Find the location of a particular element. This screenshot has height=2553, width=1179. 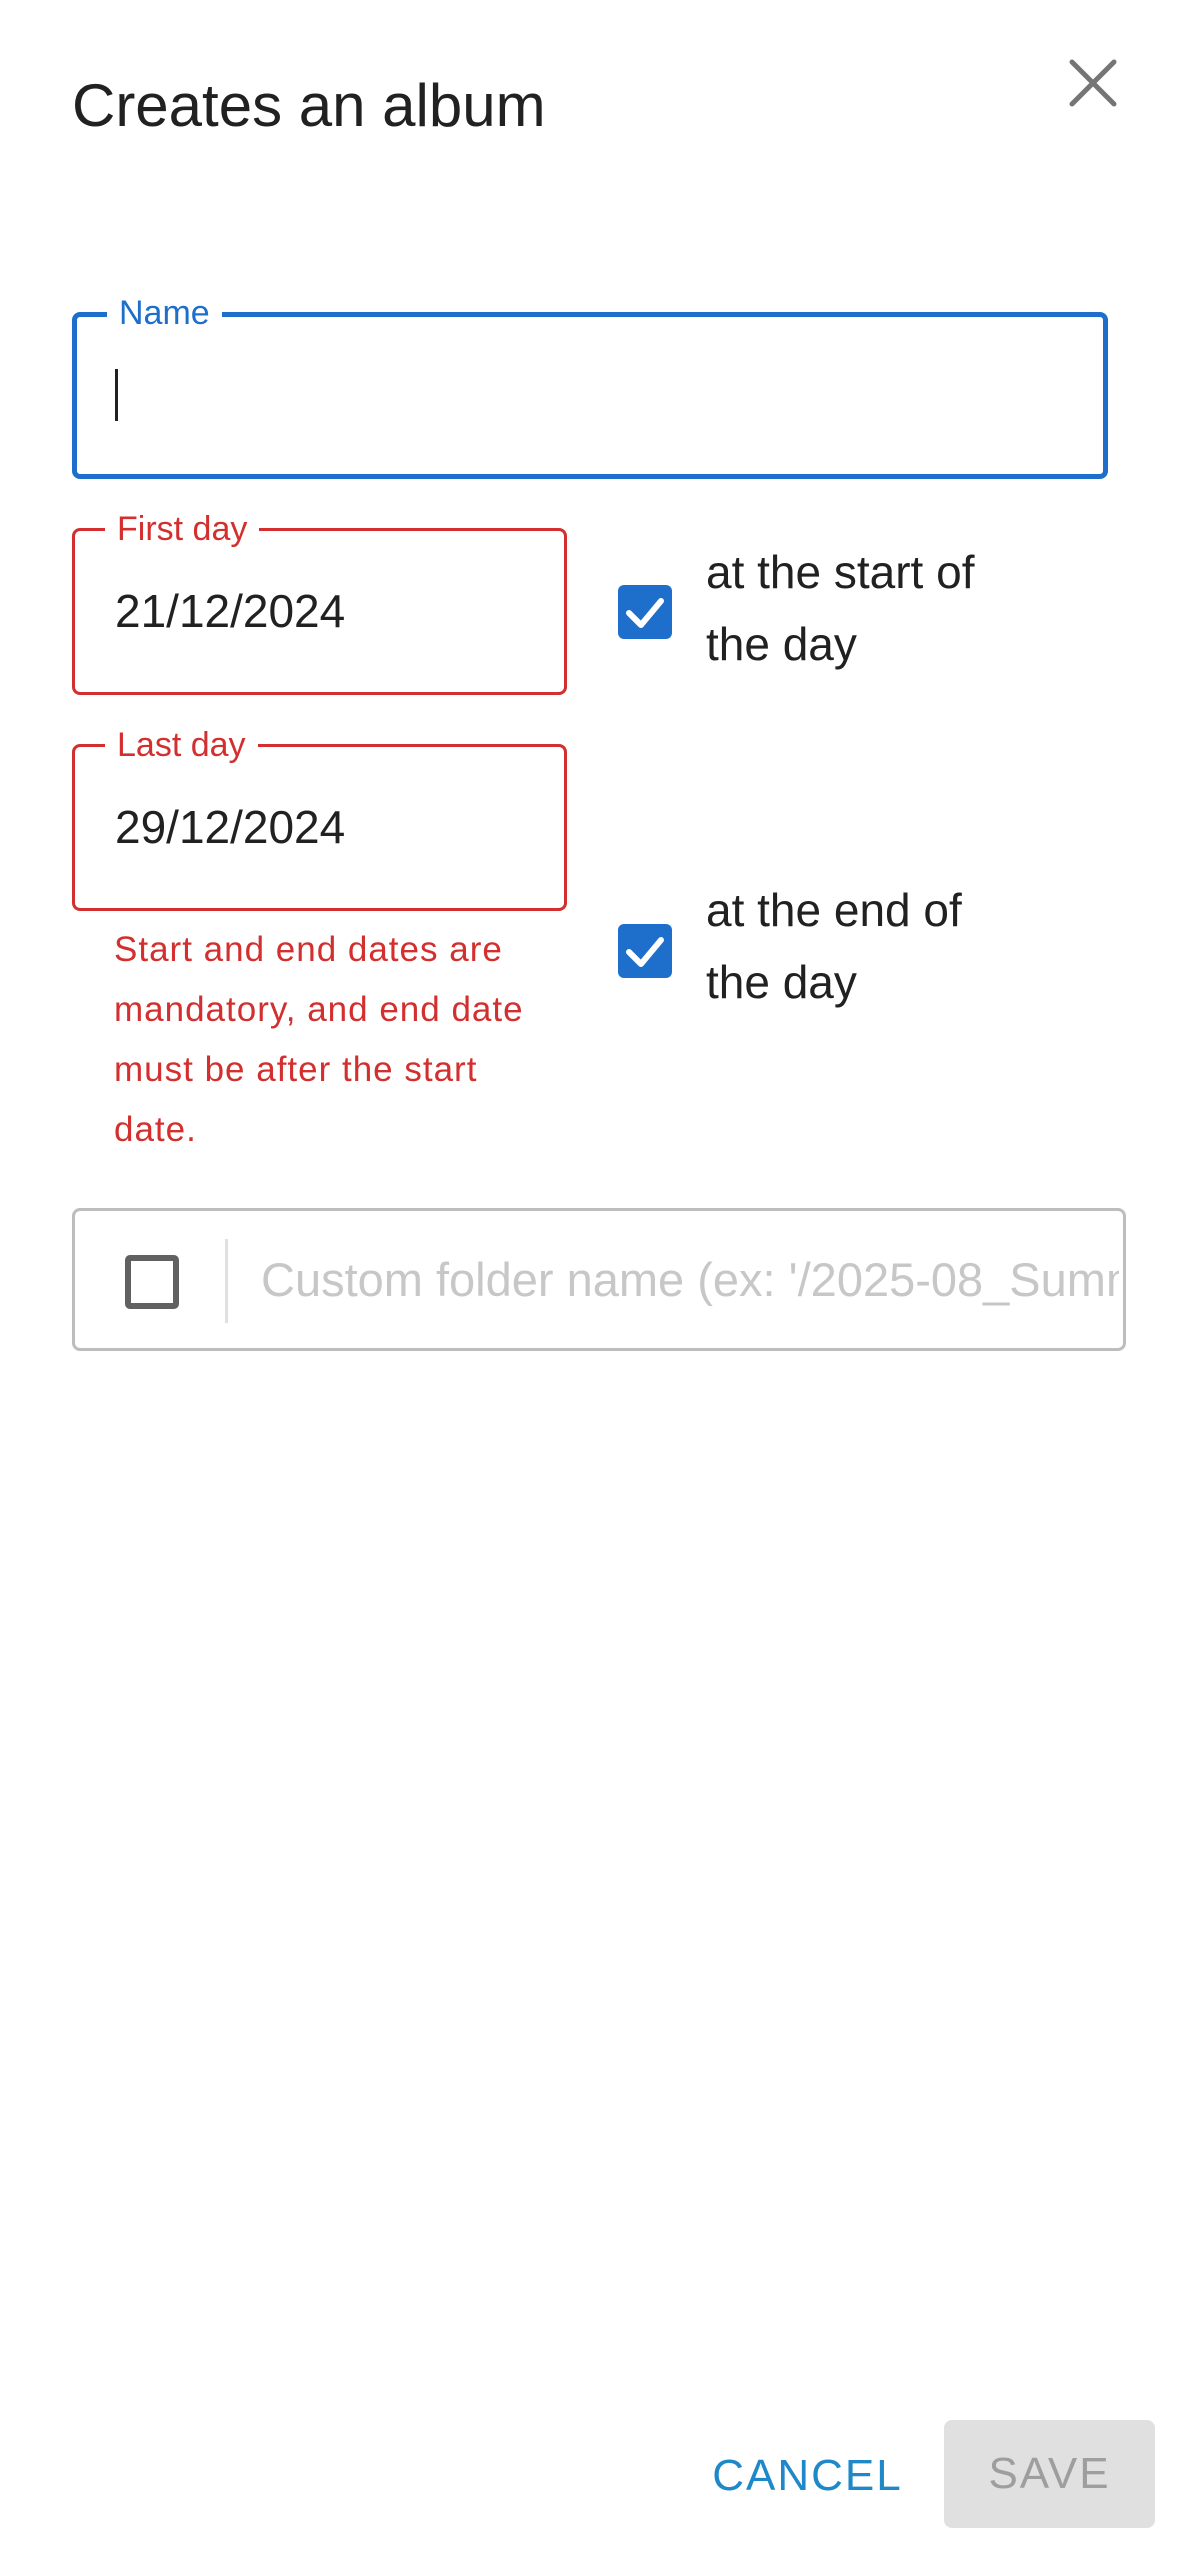

dialog-title: Creates an album is located at coordinates (309, 105).